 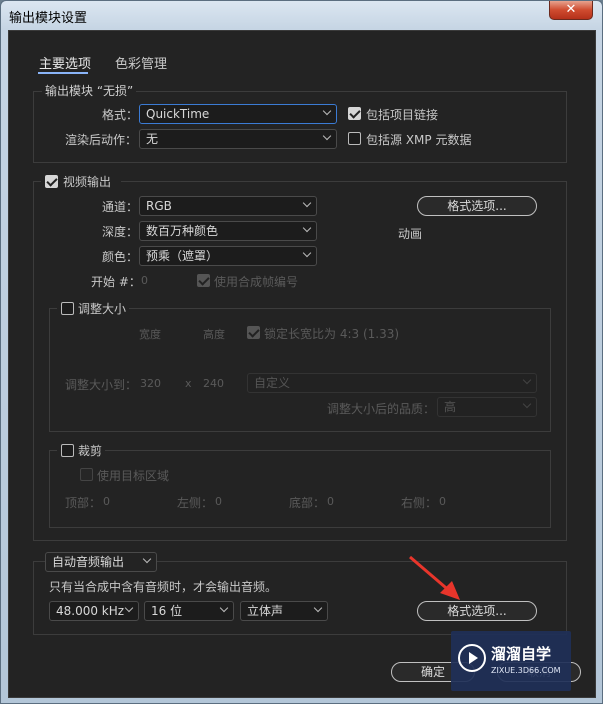 I want to click on use-comp-frame-label: 使用合成帧编号, so click(x=256, y=282).